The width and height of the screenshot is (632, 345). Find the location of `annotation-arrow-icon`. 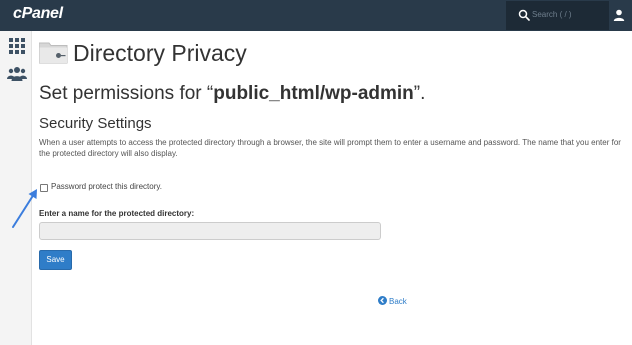

annotation-arrow-icon is located at coordinates (24, 208).